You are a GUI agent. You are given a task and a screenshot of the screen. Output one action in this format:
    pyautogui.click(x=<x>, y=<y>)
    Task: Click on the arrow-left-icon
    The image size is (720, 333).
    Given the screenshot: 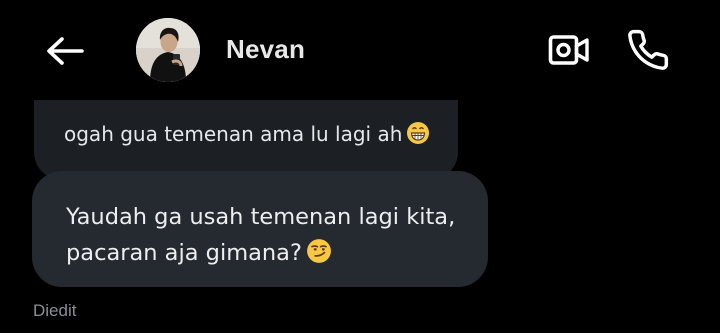 What is the action you would take?
    pyautogui.click(x=65, y=51)
    